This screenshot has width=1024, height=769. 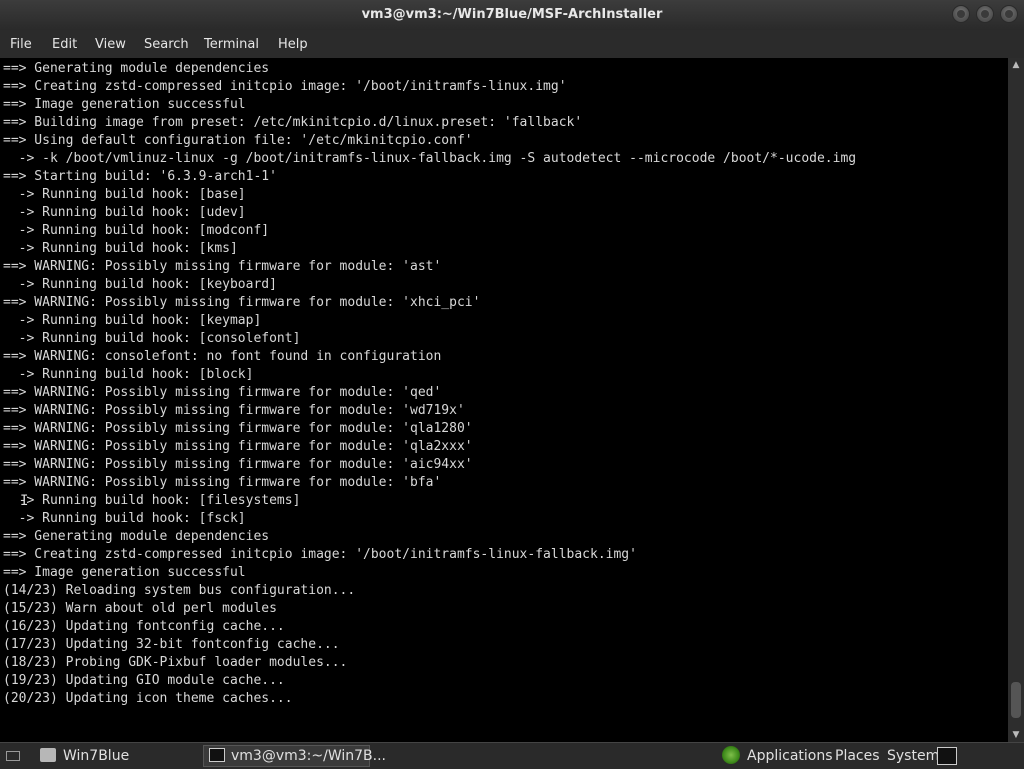 What do you see at coordinates (1016, 400) in the screenshot?
I see `terminal-scrollbar: ▲ ▼` at bounding box center [1016, 400].